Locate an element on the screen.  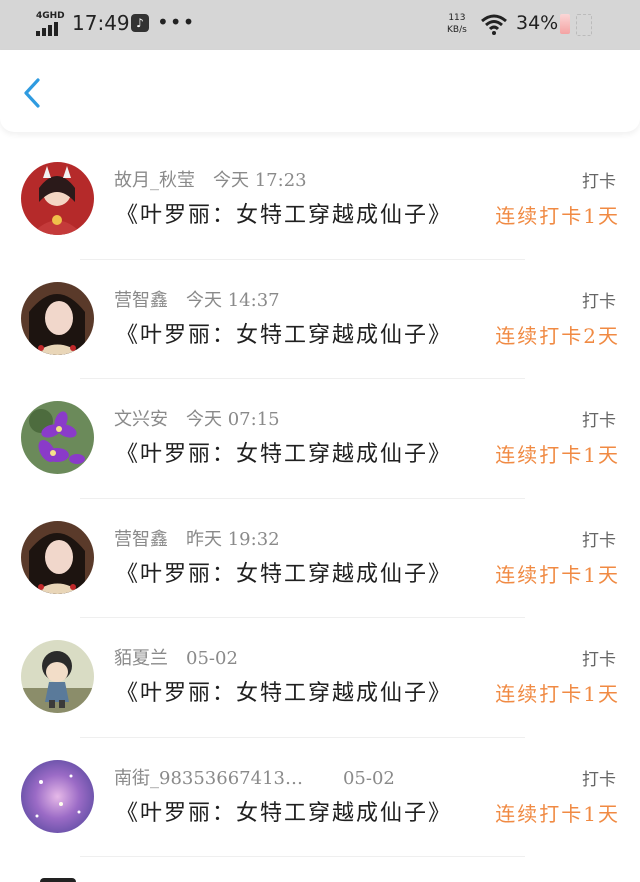
record-time: 今天 07:15 is located at coordinates (233, 419).